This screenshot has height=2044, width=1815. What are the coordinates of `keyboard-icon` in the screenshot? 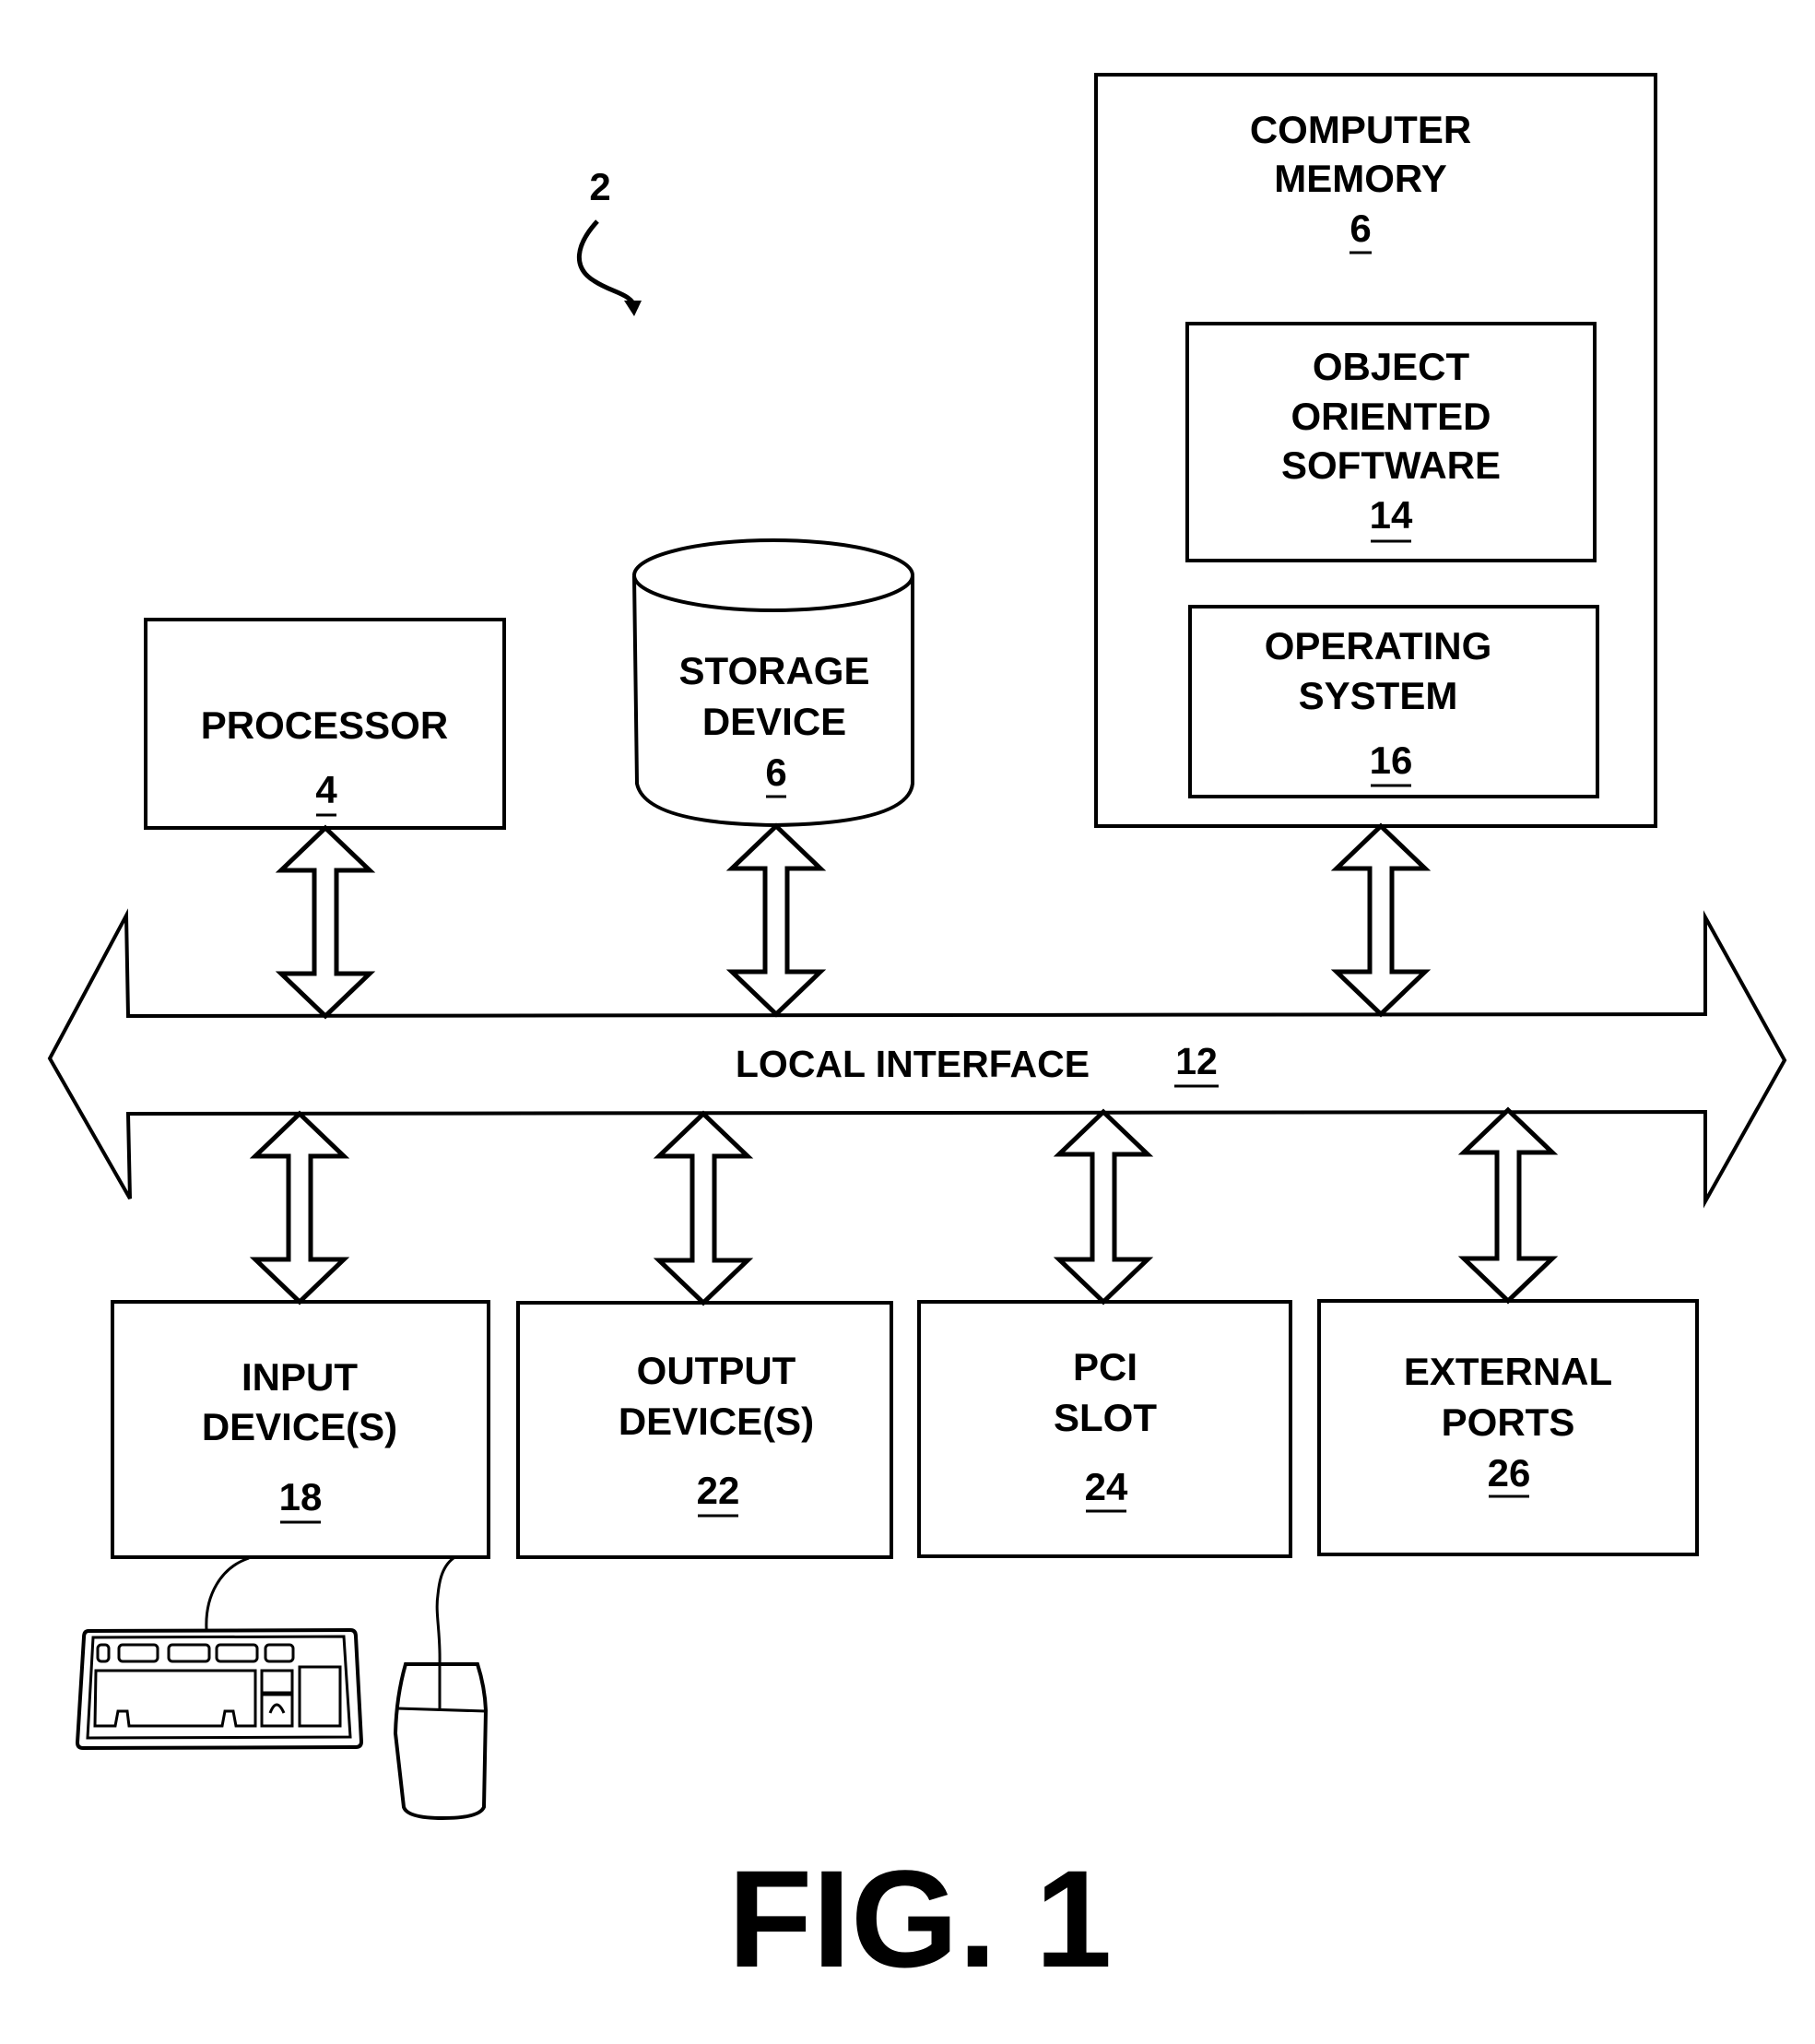 It's located at (220, 1653).